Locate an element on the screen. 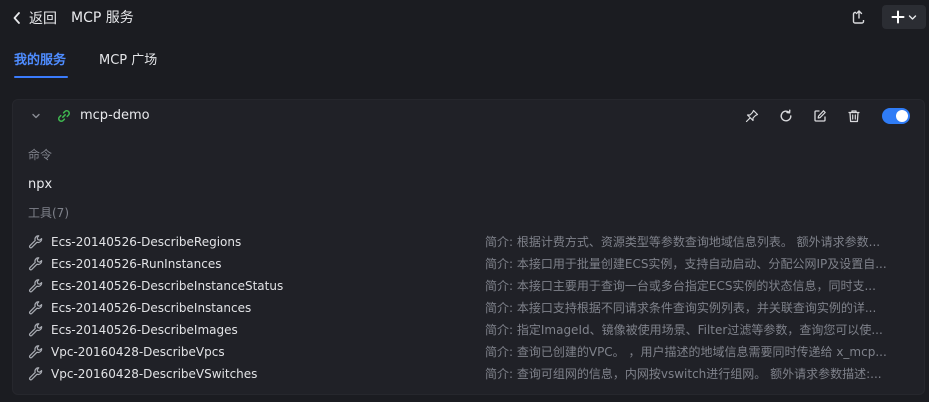 This screenshot has width=929, height=402. active-tab-indicator is located at coordinates (41, 77).